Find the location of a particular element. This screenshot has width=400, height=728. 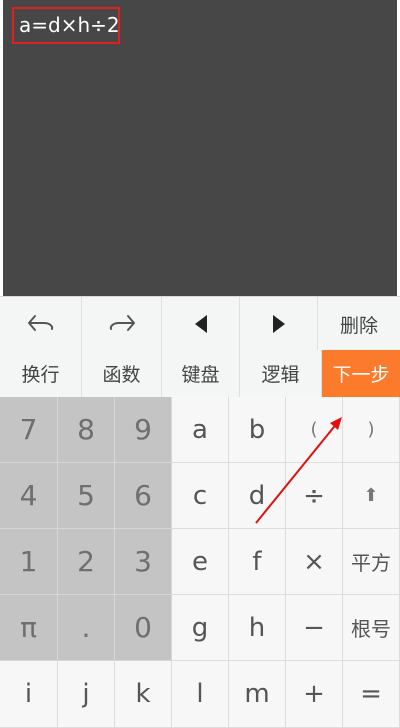

key-1: 1 is located at coordinates (29, 562).